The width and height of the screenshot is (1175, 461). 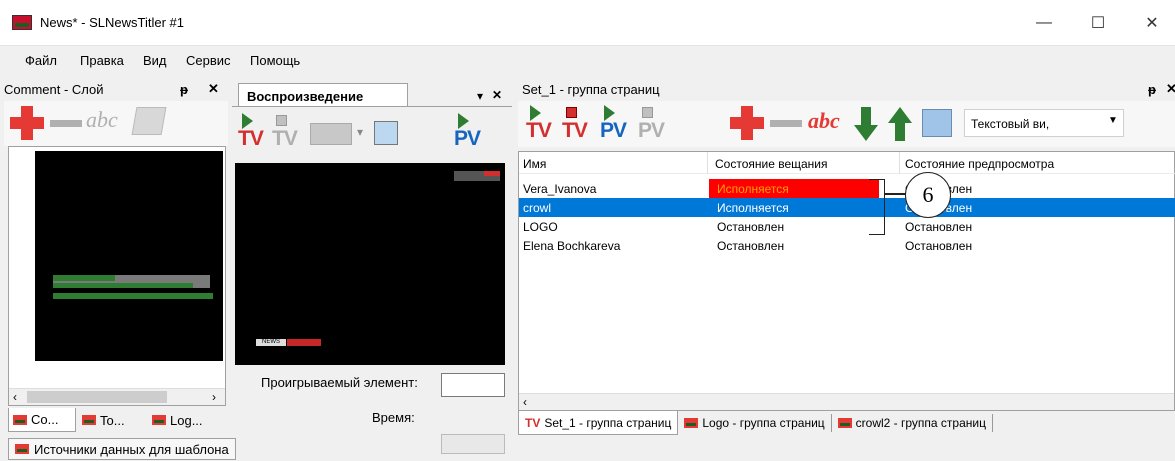 What do you see at coordinates (360, 132) in the screenshot?
I see `camera-dropdown-icon: ▾` at bounding box center [360, 132].